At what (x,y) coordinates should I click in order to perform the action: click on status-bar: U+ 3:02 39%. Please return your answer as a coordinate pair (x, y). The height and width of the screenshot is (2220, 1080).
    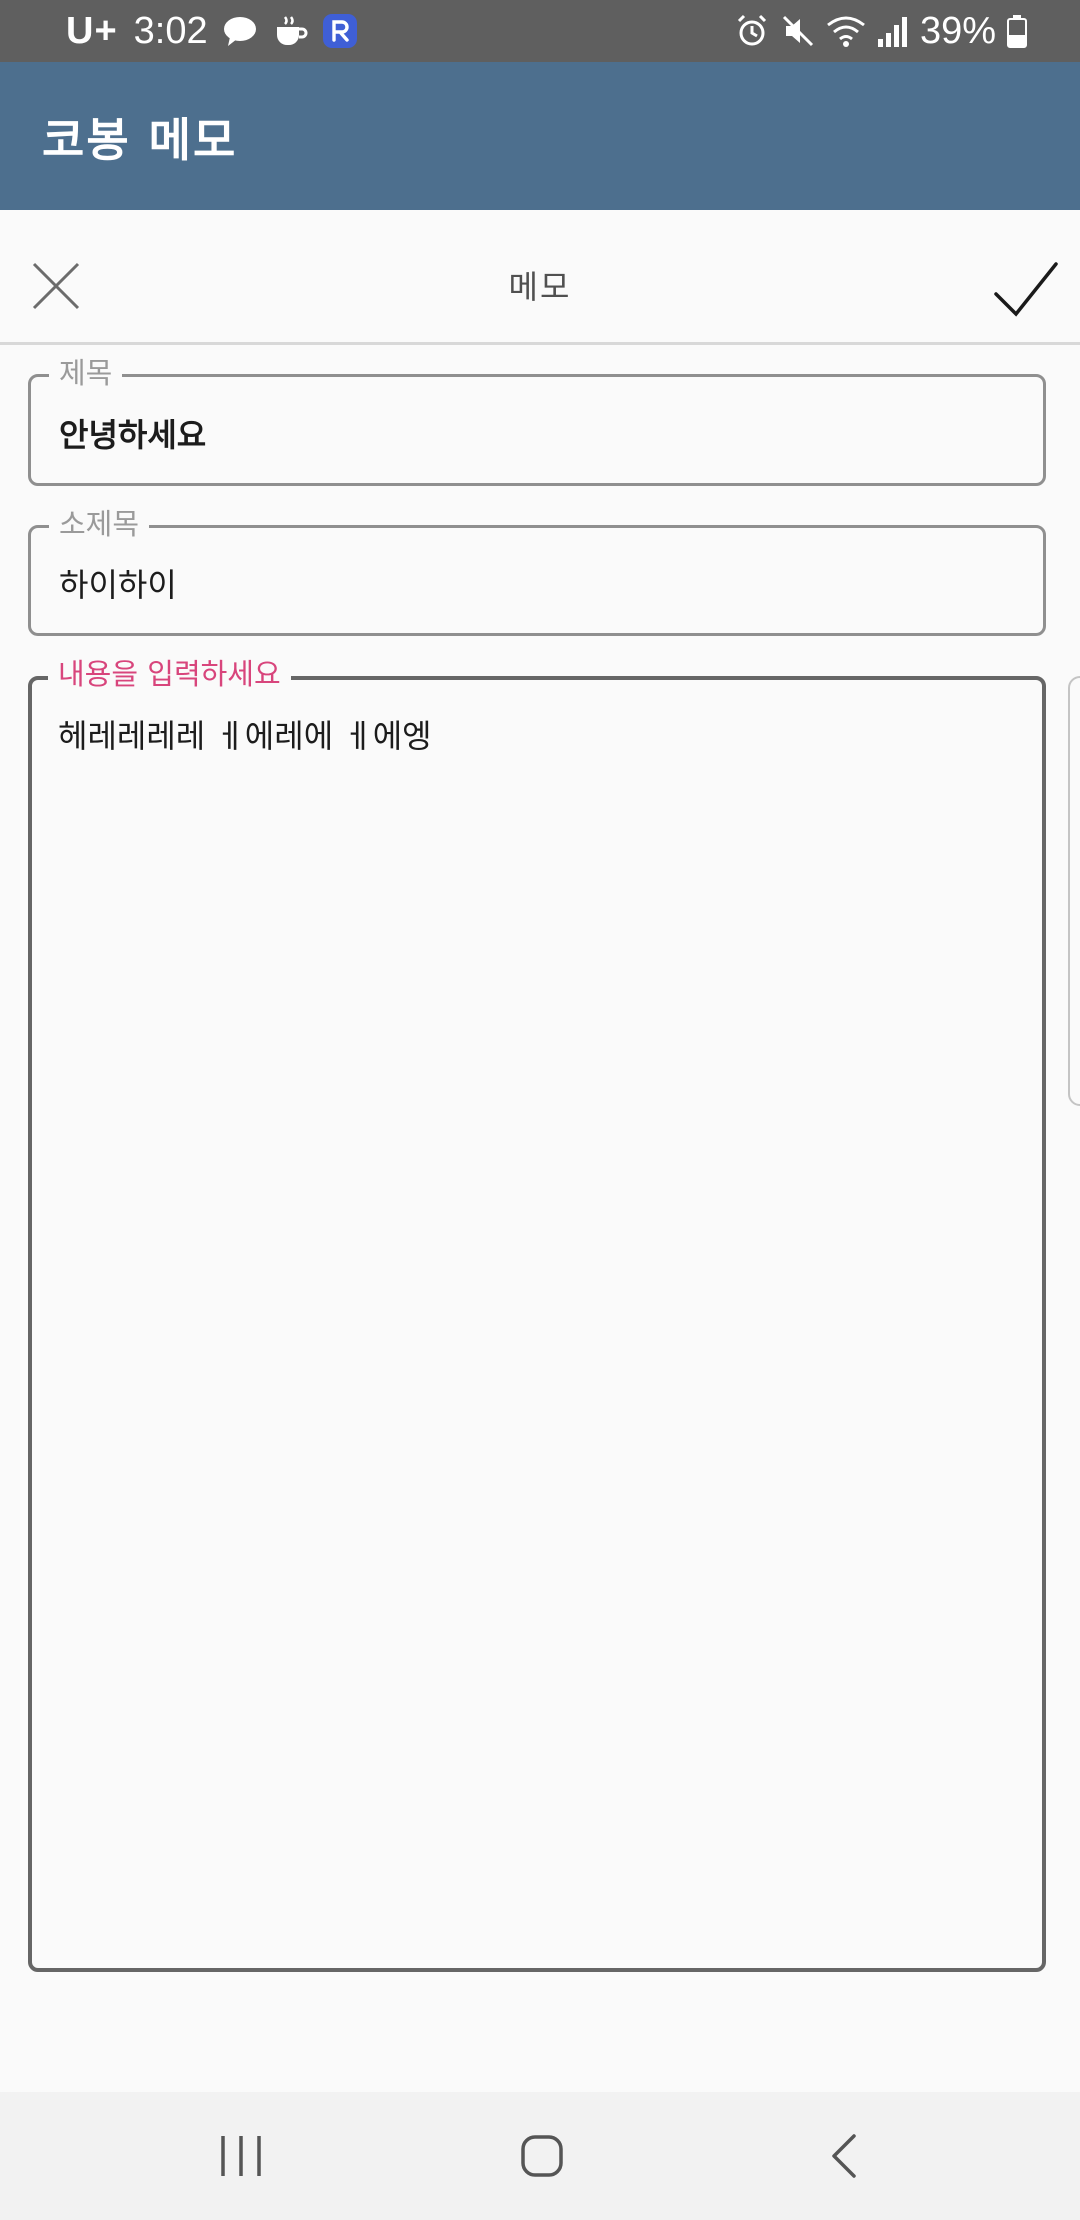
    Looking at the image, I should click on (540, 31).